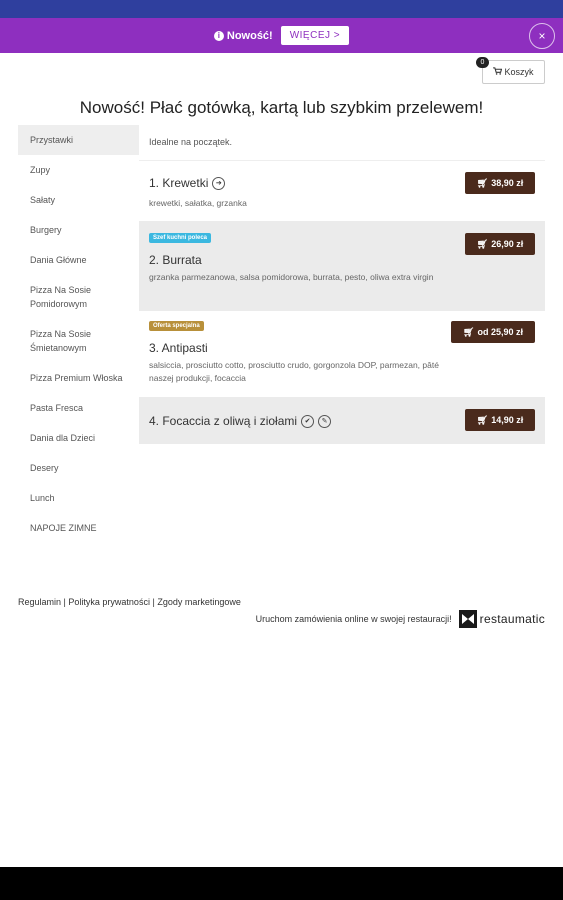 This screenshot has height=900, width=563. What do you see at coordinates (78, 297) in the screenshot?
I see `sidebar-item-pizza-pomidorowa: Pizza Na Sosie Pomidorowym` at bounding box center [78, 297].